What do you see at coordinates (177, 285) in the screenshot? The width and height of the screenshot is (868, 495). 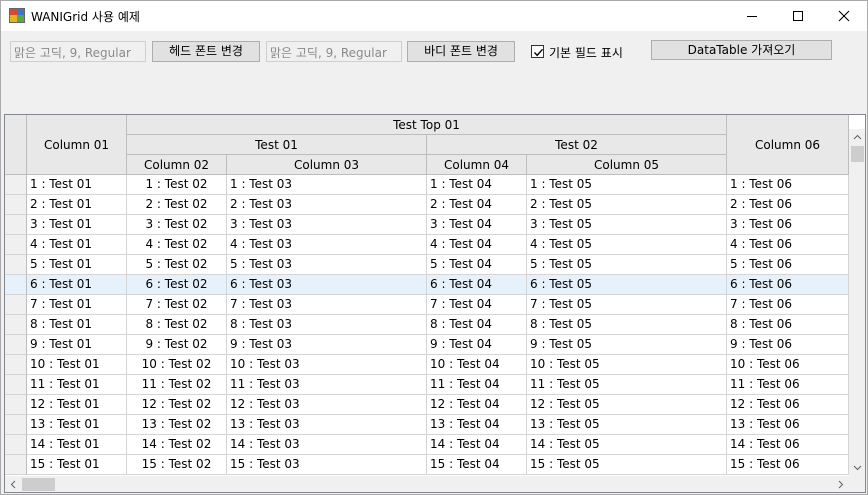 I see `table-cell: 6 : Test 02` at bounding box center [177, 285].